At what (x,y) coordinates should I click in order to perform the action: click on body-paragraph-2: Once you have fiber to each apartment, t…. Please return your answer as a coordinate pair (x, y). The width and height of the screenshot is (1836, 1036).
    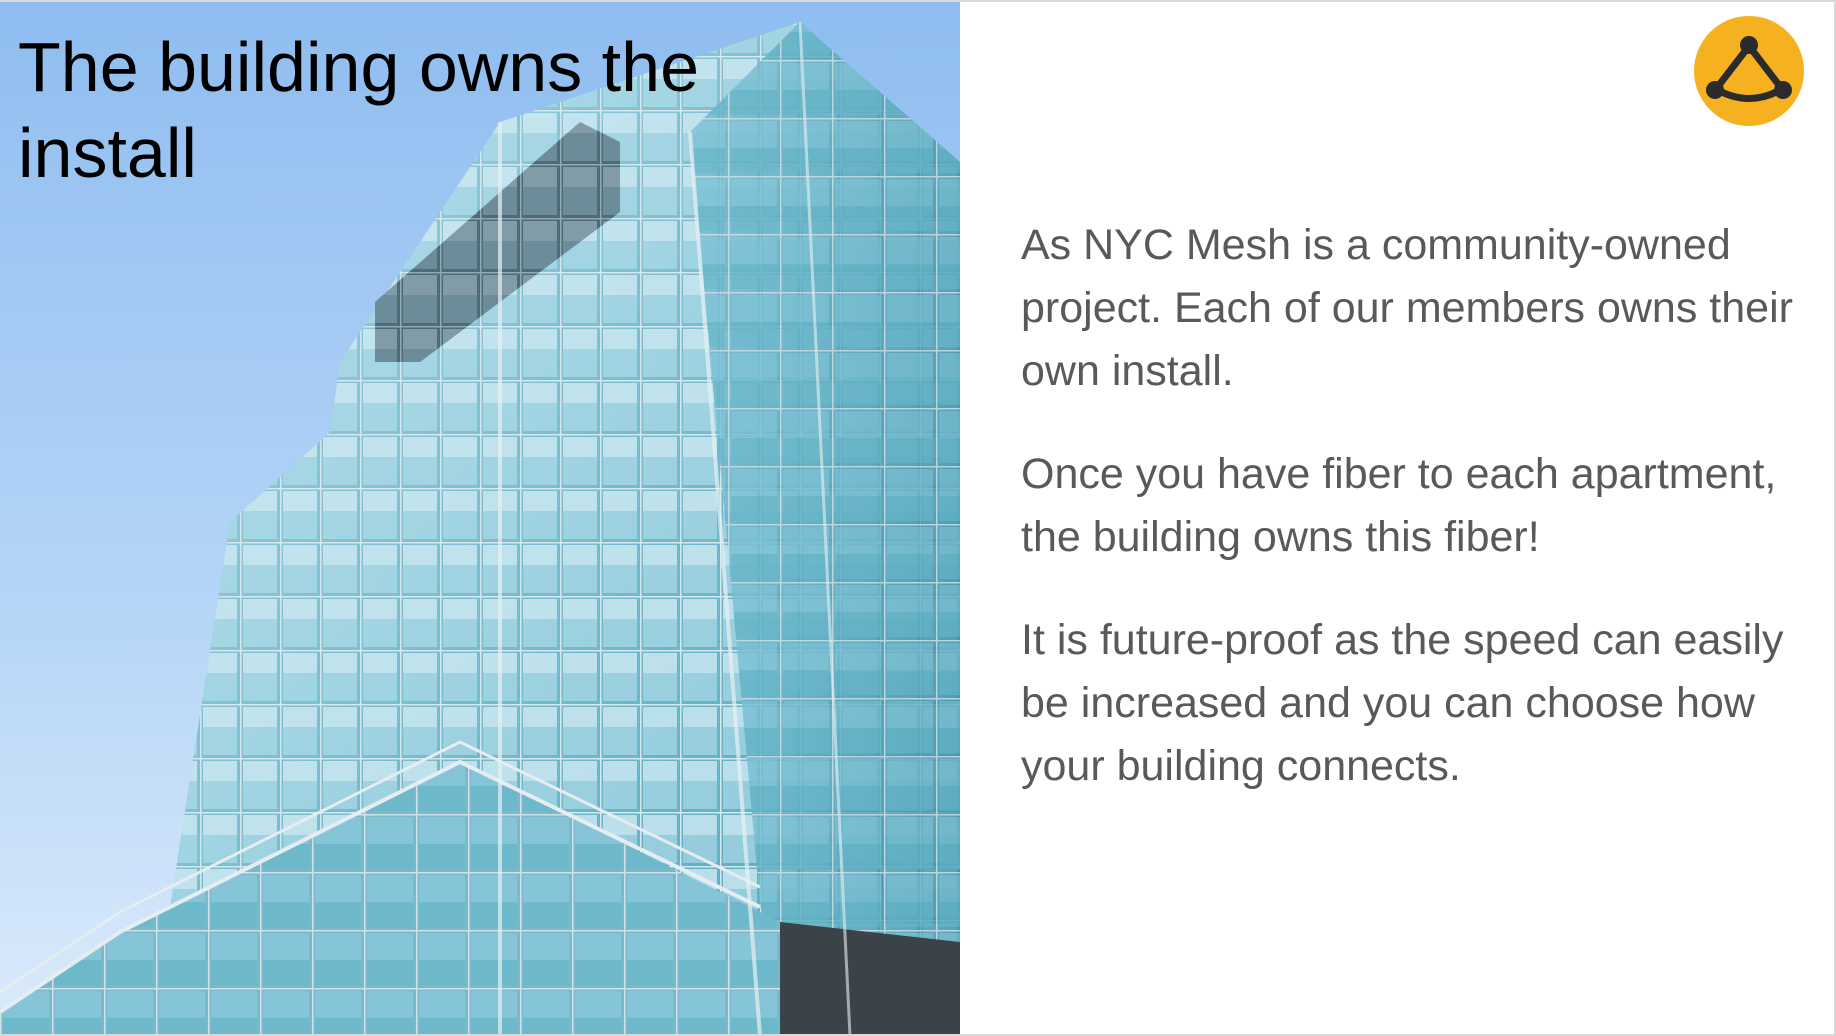
    Looking at the image, I should click on (1399, 505).